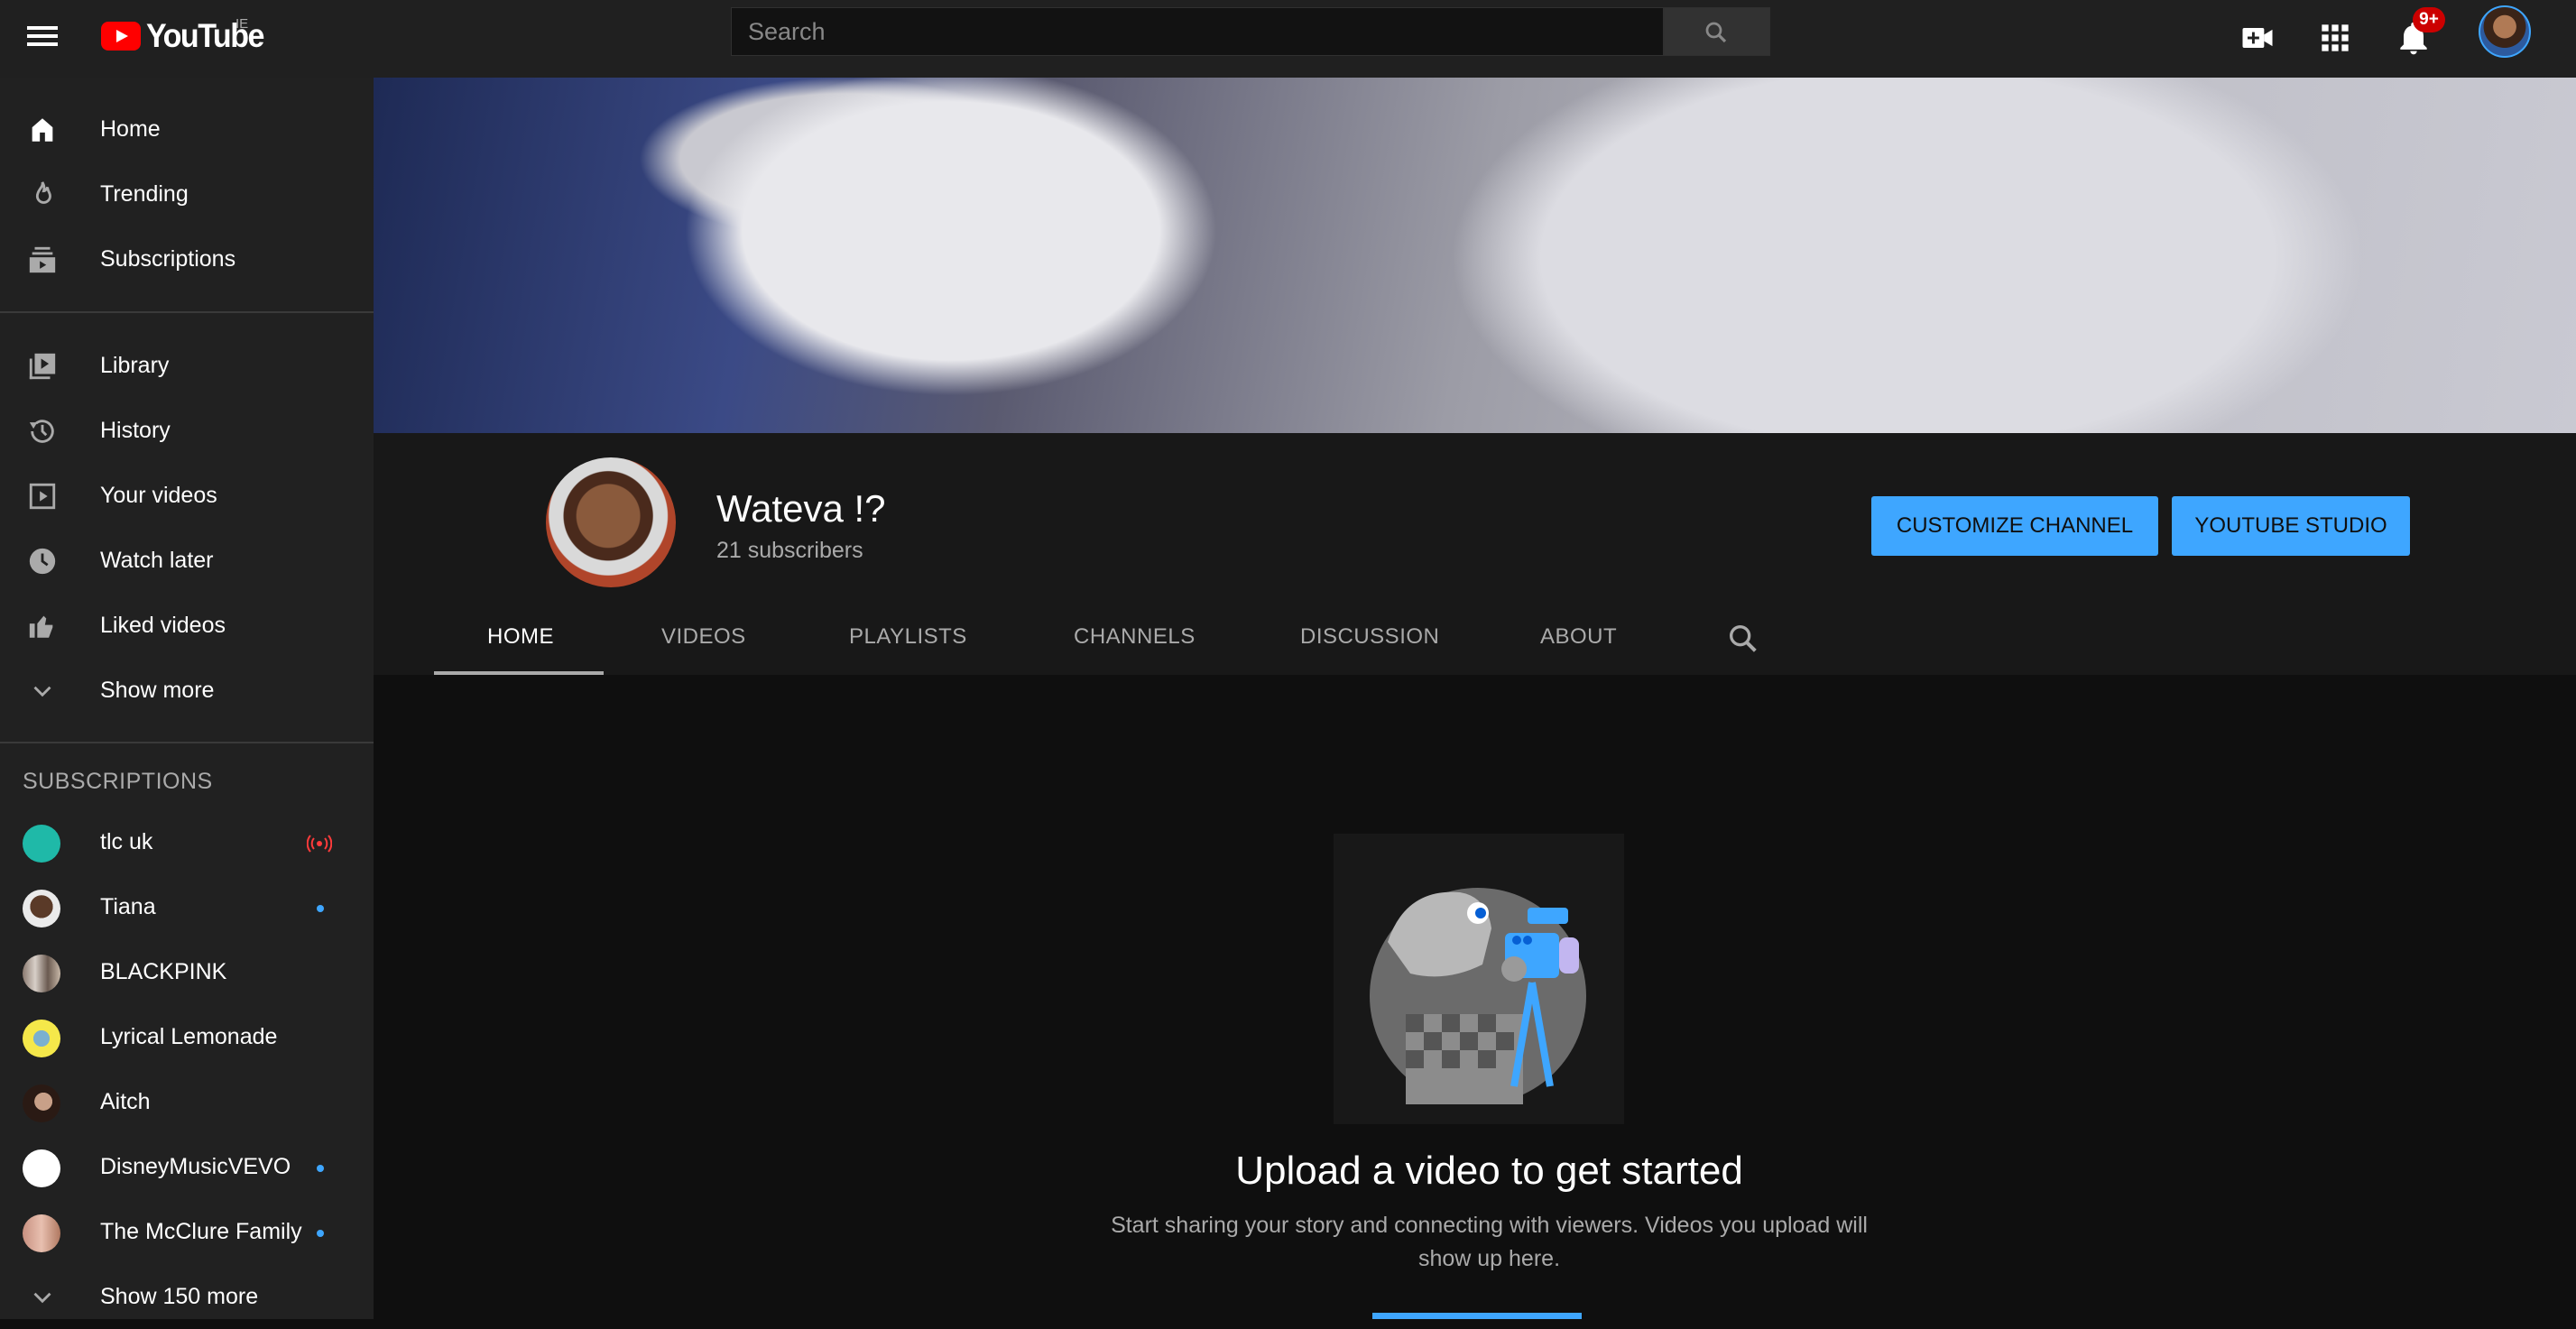 The image size is (2576, 1329). What do you see at coordinates (1197, 31) in the screenshot?
I see `search-input: Search` at bounding box center [1197, 31].